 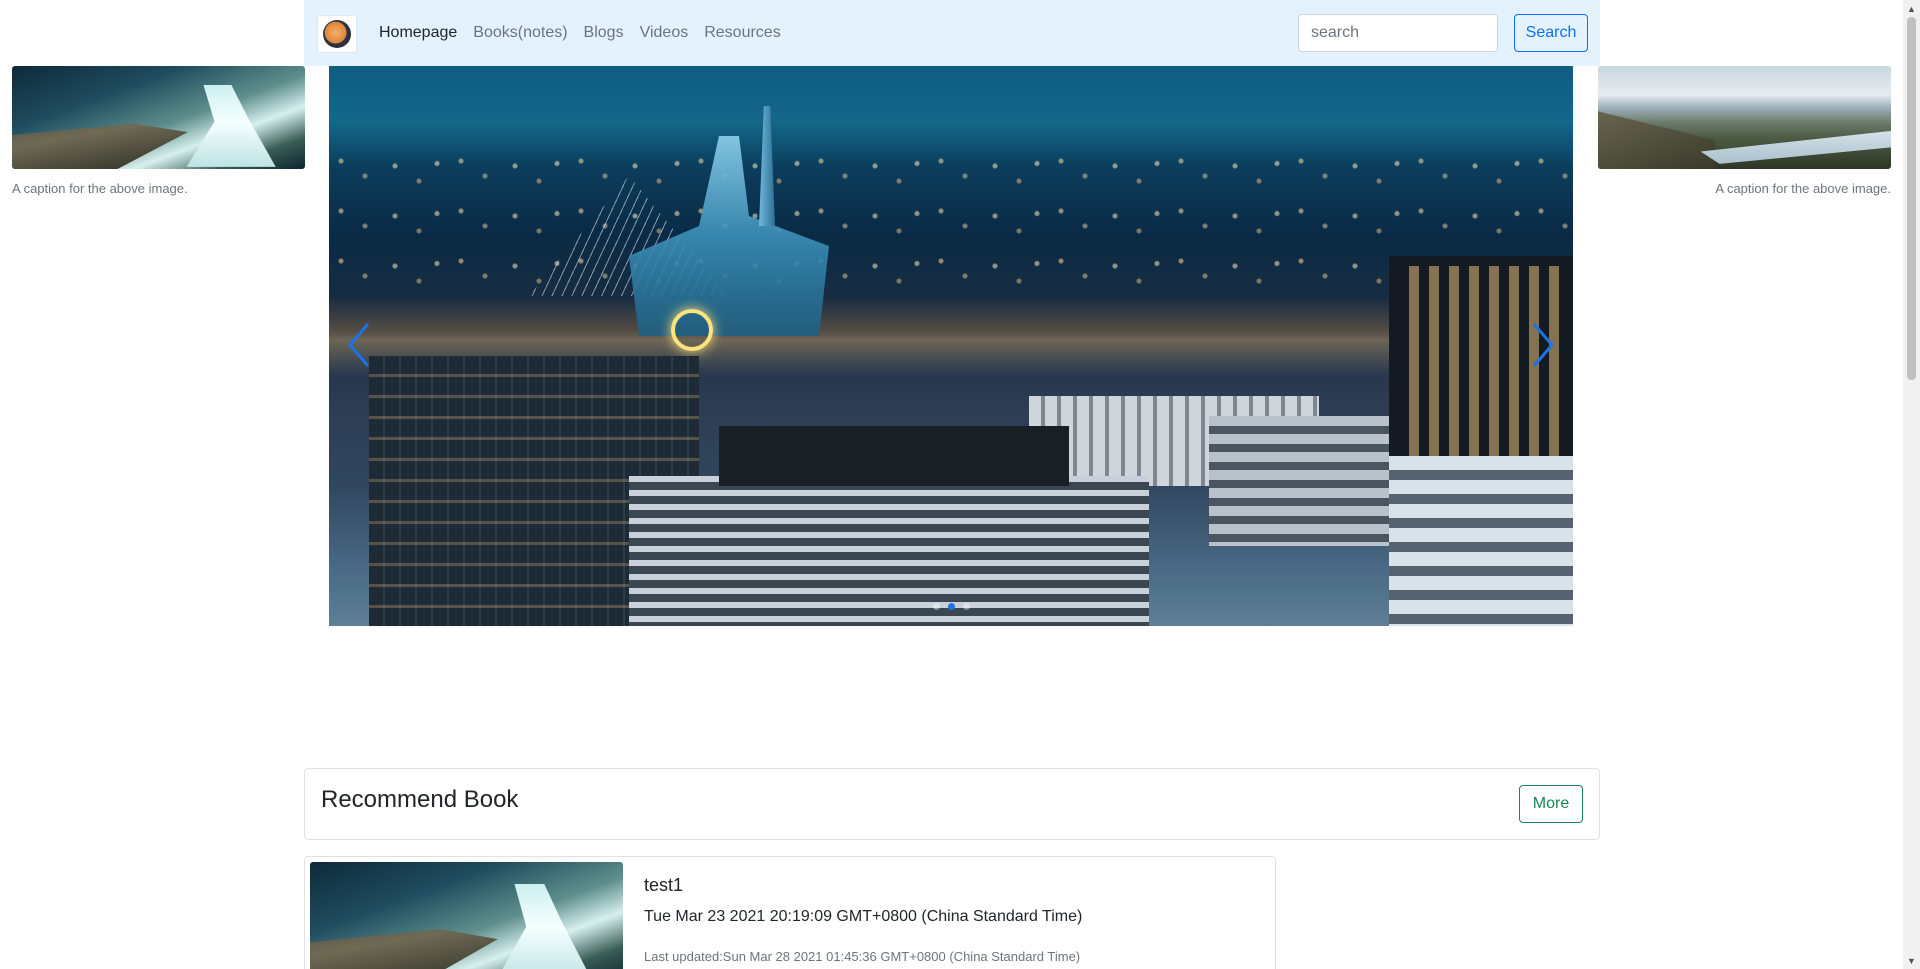 I want to click on ferris-wheel, so click(x=692, y=330).